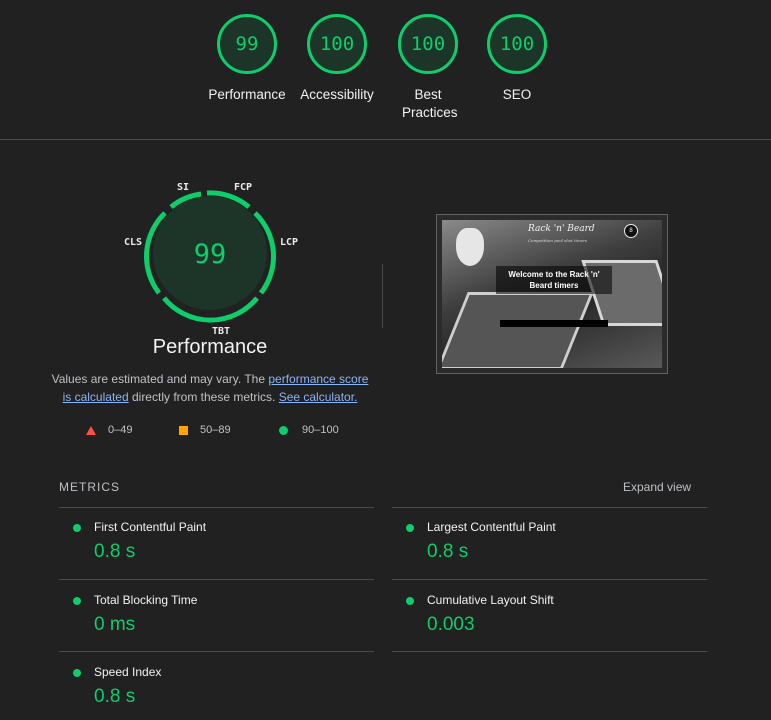 The width and height of the screenshot is (771, 720). Describe the element at coordinates (133, 242) in the screenshot. I see `label-cls: CLS` at that location.